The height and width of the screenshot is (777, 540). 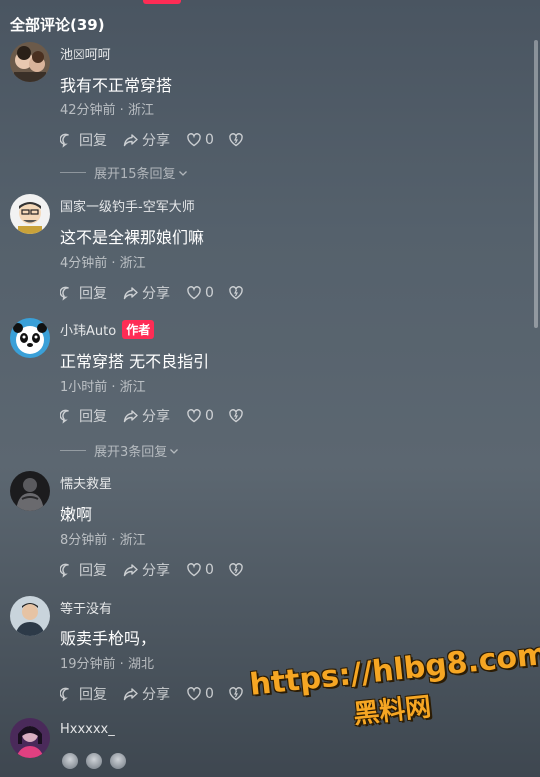 What do you see at coordinates (127, 205) in the screenshot?
I see `comment-author: 国家一级钓手-空军大师` at bounding box center [127, 205].